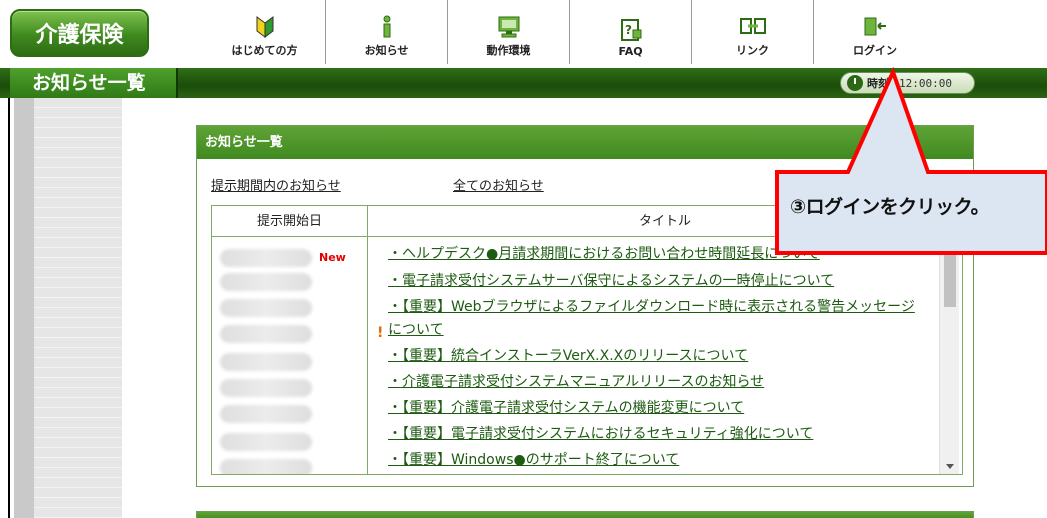 This screenshot has height=518, width=1047. Describe the element at coordinates (875, 50) in the screenshot. I see `nav-label: ログイン` at that location.